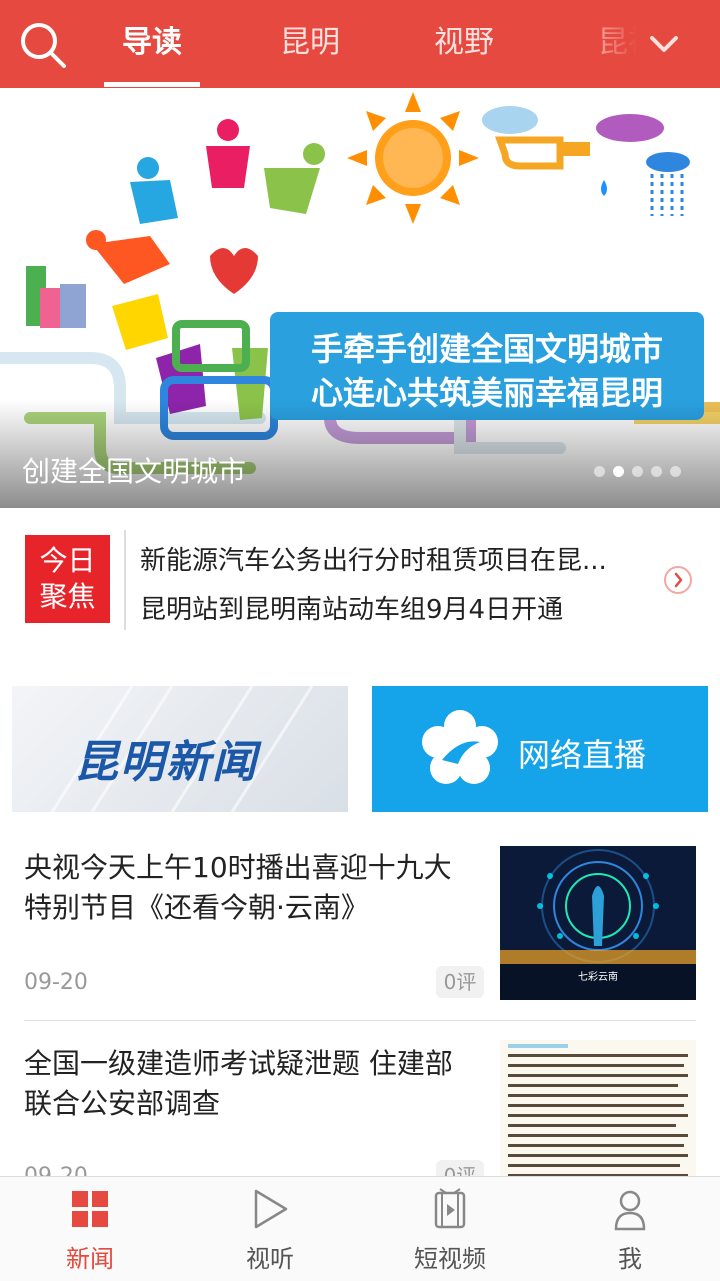 Image resolution: width=720 pixels, height=1281 pixels. I want to click on search-icon, so click(43, 45).